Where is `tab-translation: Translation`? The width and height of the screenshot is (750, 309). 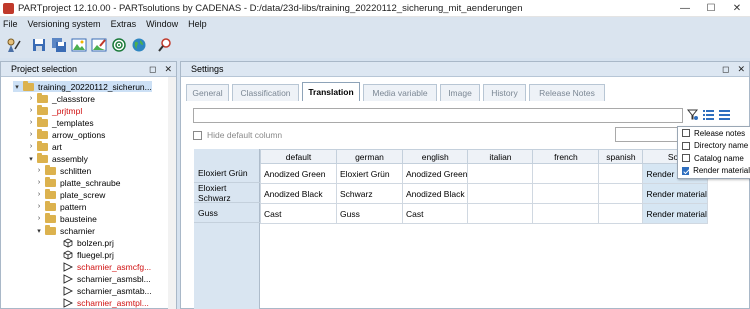 tab-translation: Translation is located at coordinates (331, 91).